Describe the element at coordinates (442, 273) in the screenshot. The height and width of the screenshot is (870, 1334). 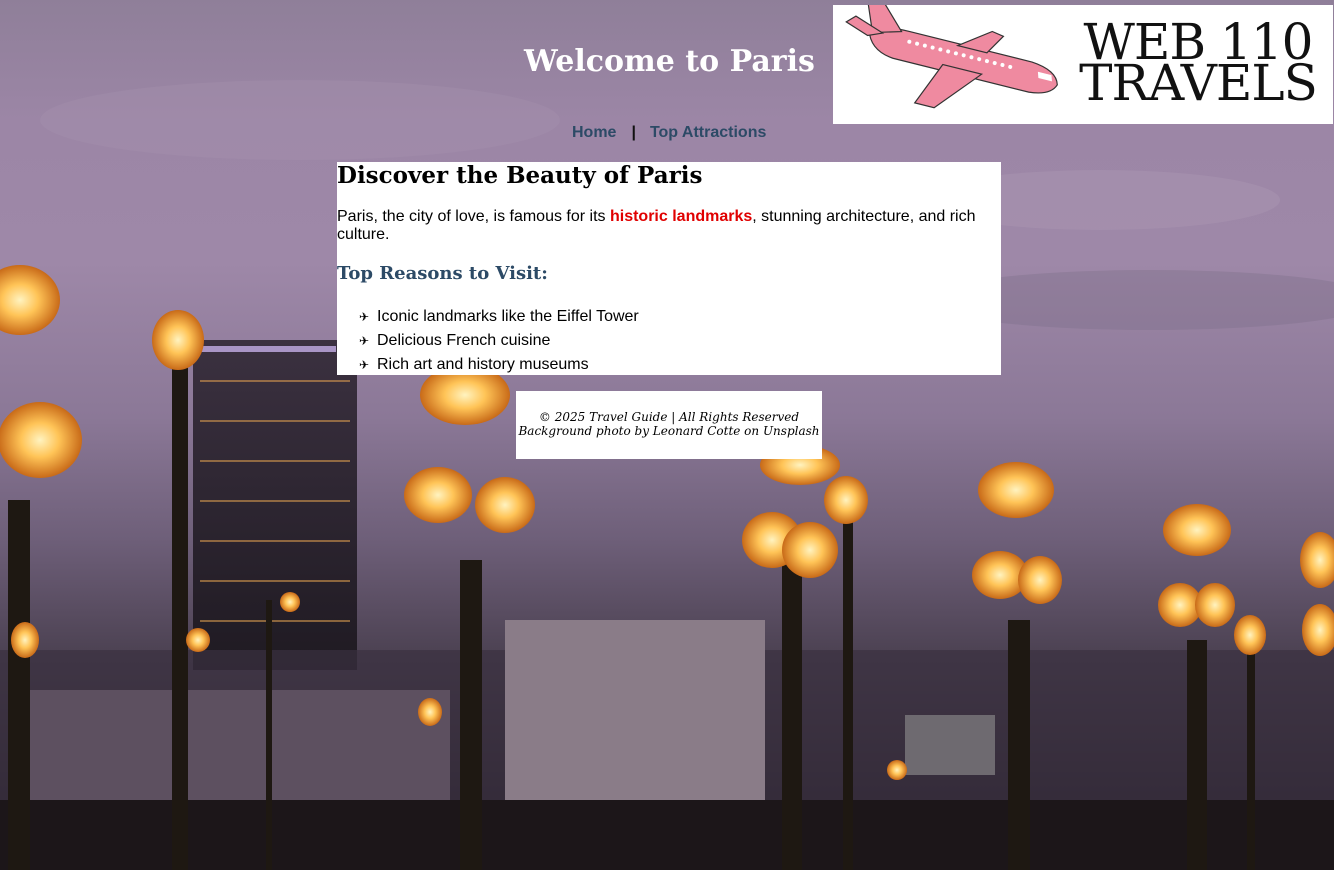
I see `reasons-heading: Top Reasons to Visit:` at that location.